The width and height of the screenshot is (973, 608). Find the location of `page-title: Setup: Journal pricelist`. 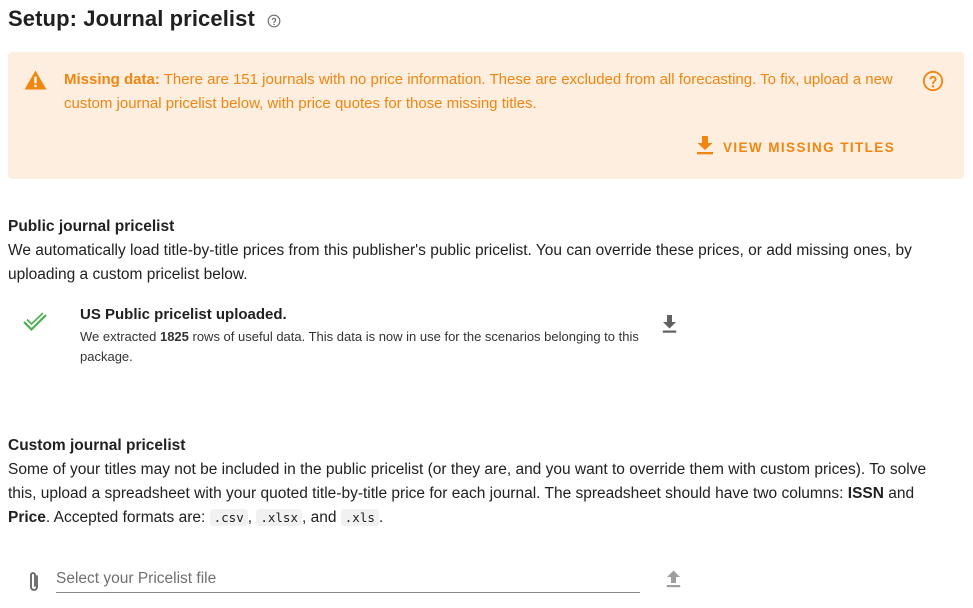

page-title: Setup: Journal pricelist is located at coordinates (131, 18).